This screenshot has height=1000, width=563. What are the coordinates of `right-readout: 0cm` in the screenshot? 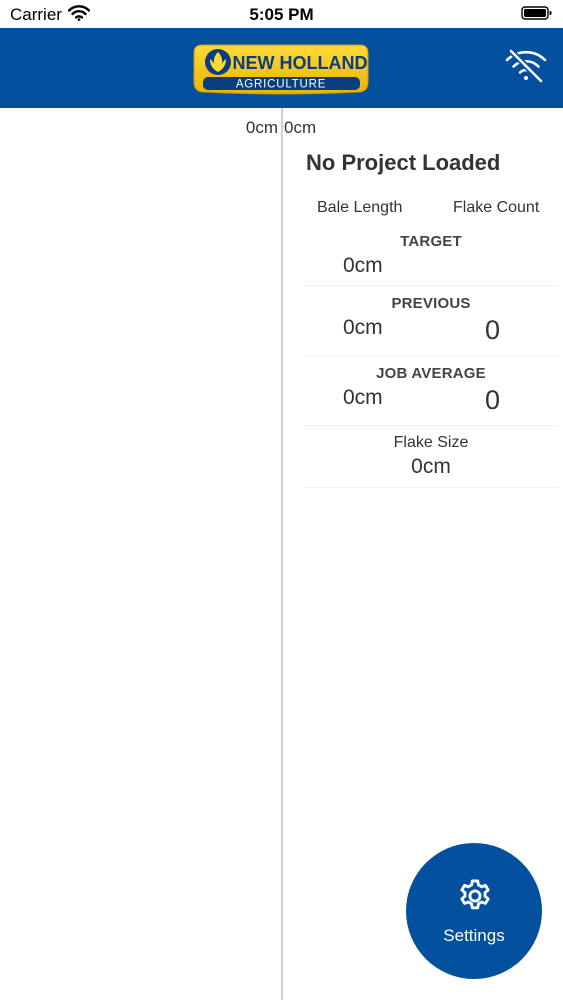 It's located at (300, 127).